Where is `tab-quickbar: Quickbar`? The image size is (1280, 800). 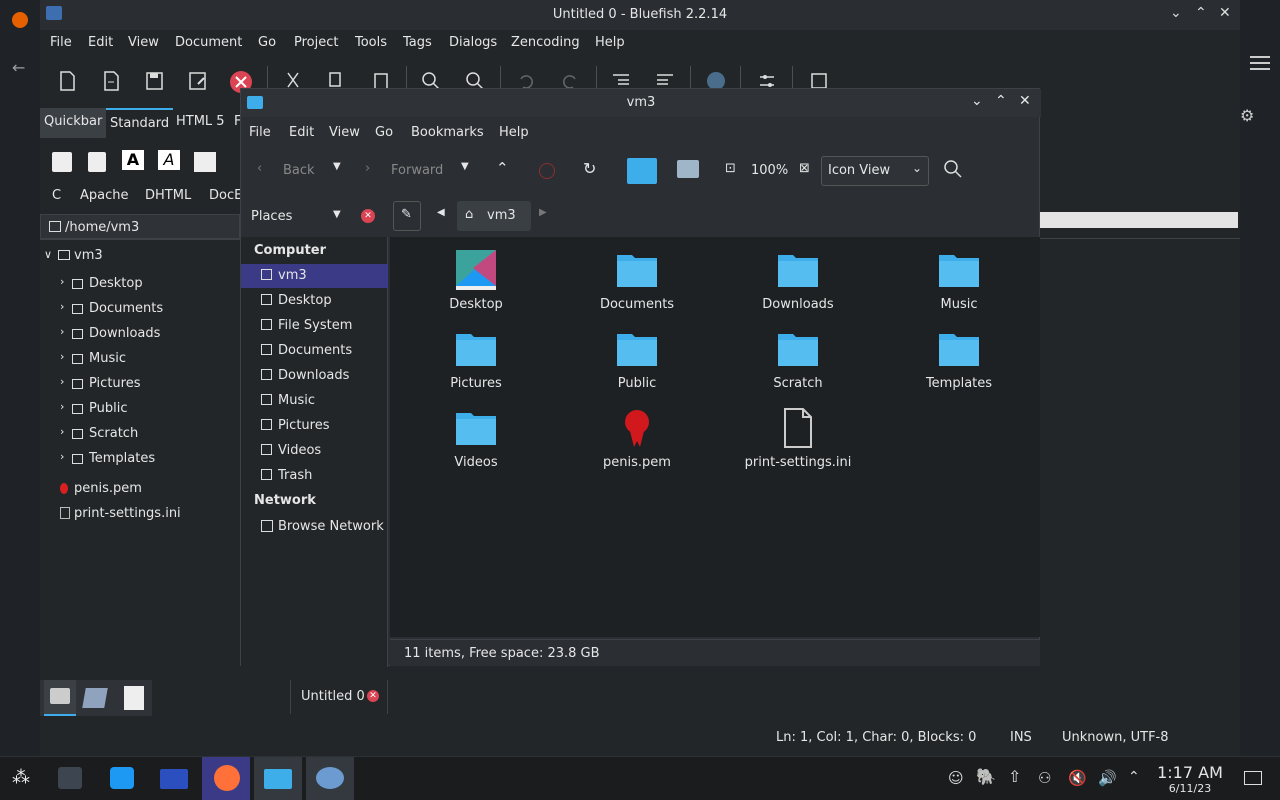
tab-quickbar: Quickbar is located at coordinates (73, 123).